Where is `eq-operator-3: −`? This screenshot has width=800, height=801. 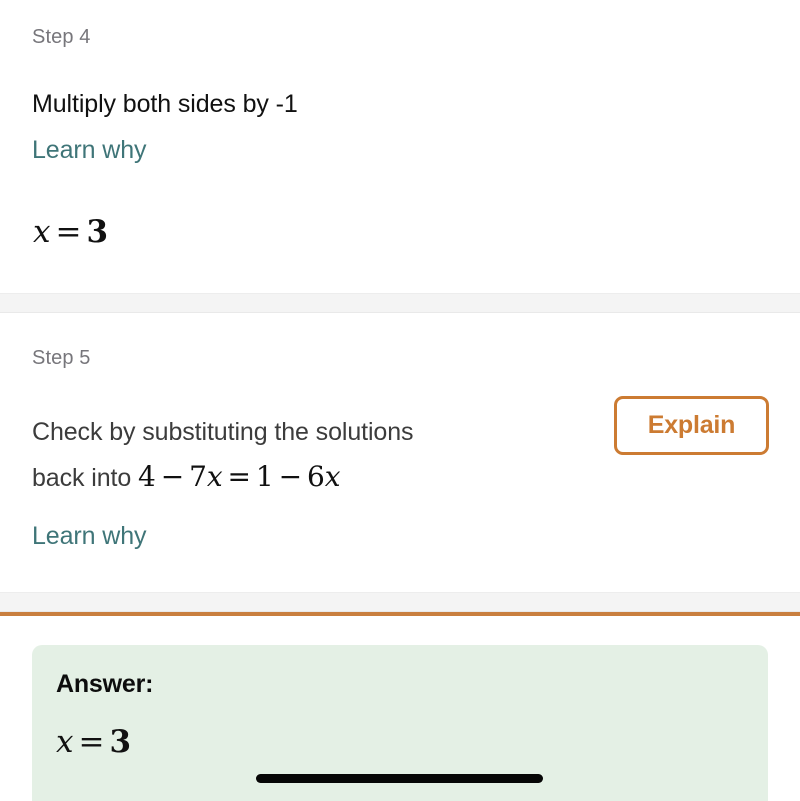 eq-operator-3: − is located at coordinates (290, 476).